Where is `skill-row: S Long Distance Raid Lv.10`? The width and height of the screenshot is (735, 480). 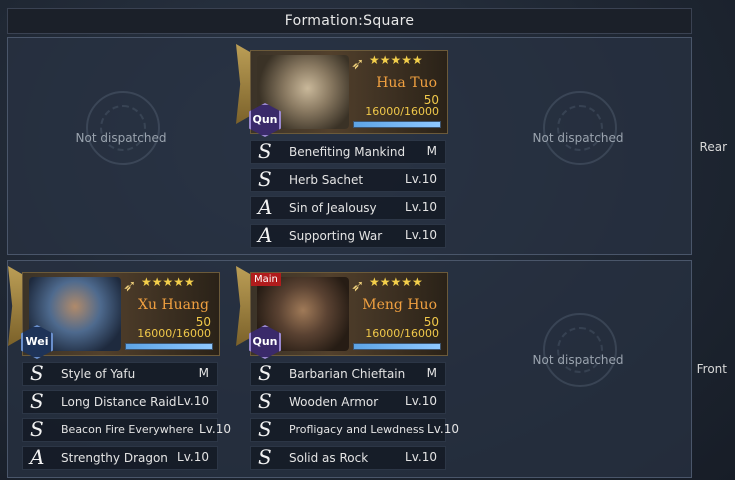
skill-row: S Long Distance Raid Lv.10 is located at coordinates (120, 401).